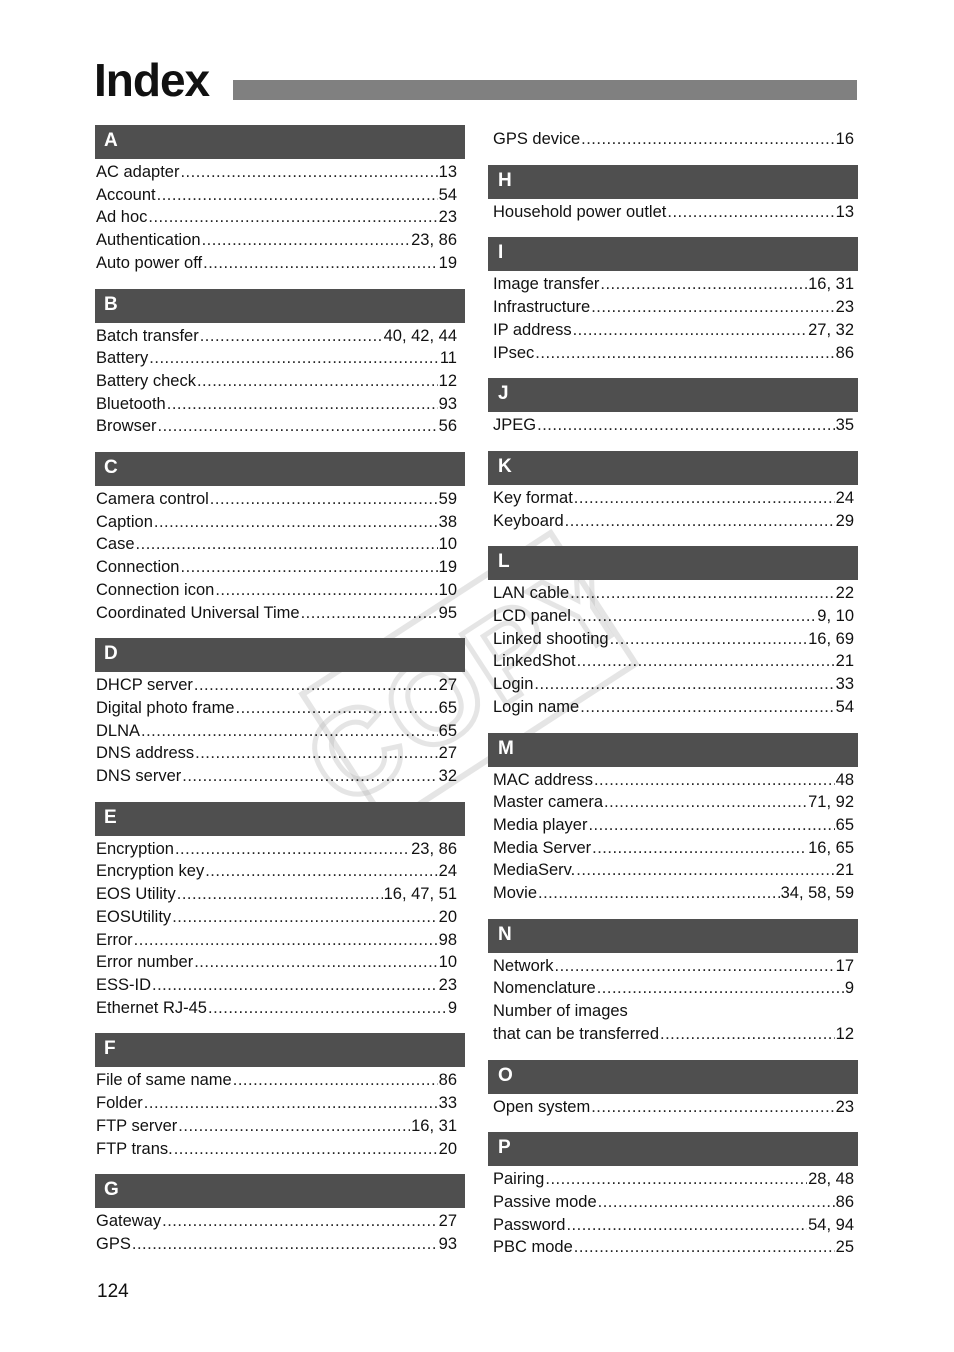  I want to click on entry-pages: 23, 86, so click(434, 849).